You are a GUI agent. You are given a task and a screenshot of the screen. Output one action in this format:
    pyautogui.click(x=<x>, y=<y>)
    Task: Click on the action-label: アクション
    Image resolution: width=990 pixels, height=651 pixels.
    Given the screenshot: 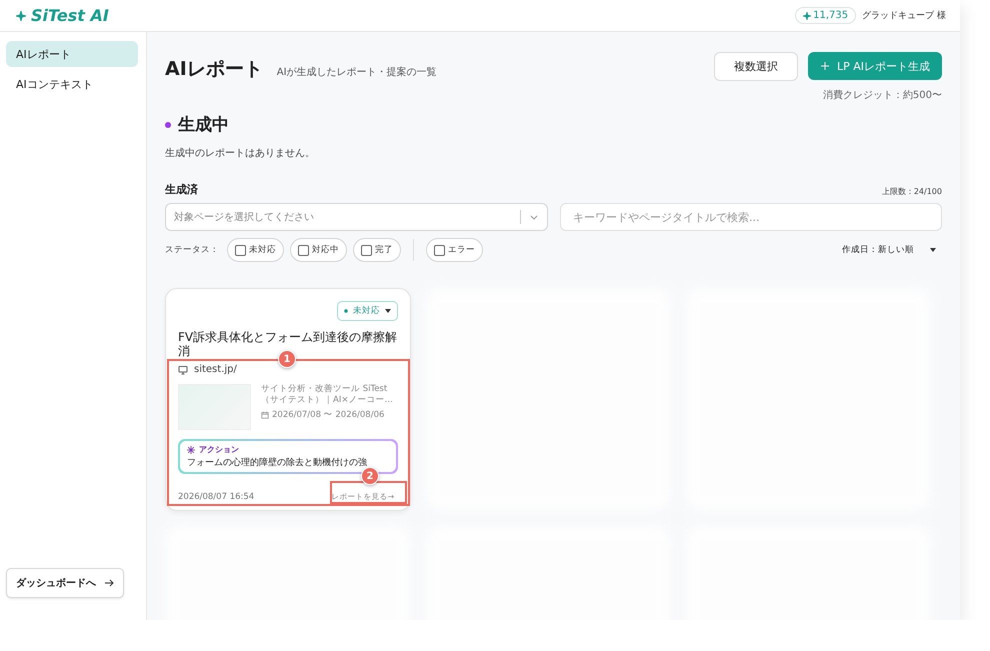 What is the action you would take?
    pyautogui.click(x=219, y=449)
    